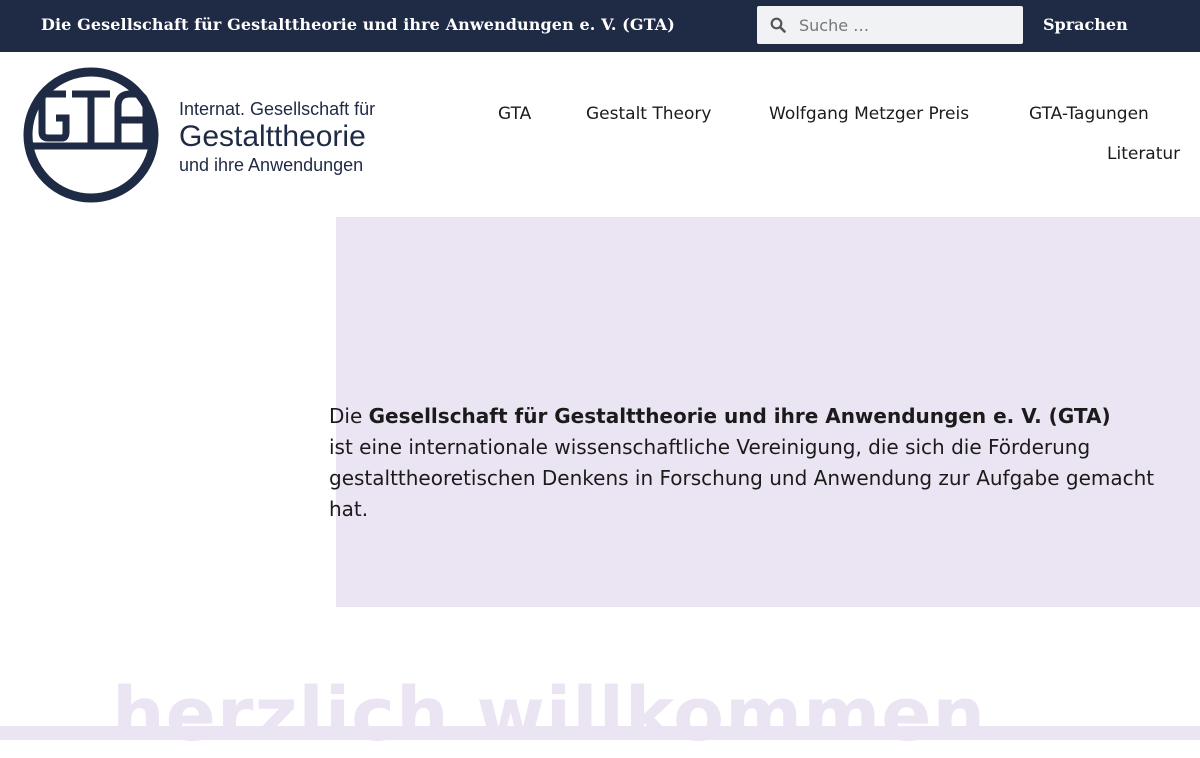 The height and width of the screenshot is (758, 1200). I want to click on bottom-band, so click(600, 733).